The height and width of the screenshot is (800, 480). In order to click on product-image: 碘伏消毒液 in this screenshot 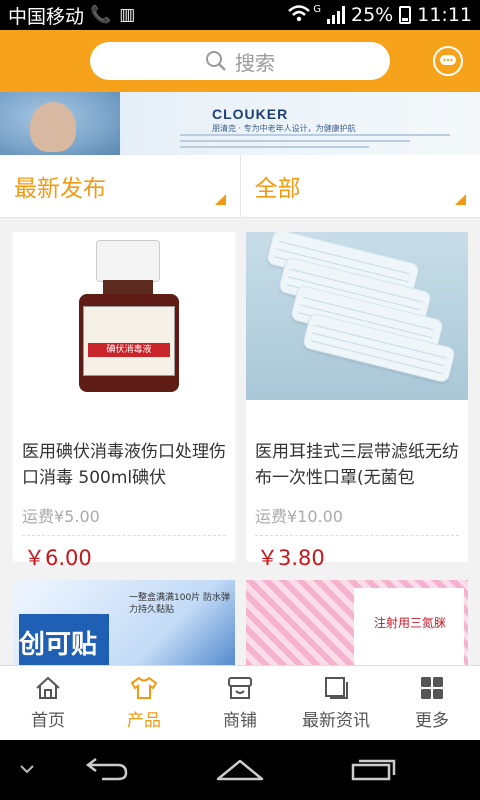, I will do `click(124, 316)`.